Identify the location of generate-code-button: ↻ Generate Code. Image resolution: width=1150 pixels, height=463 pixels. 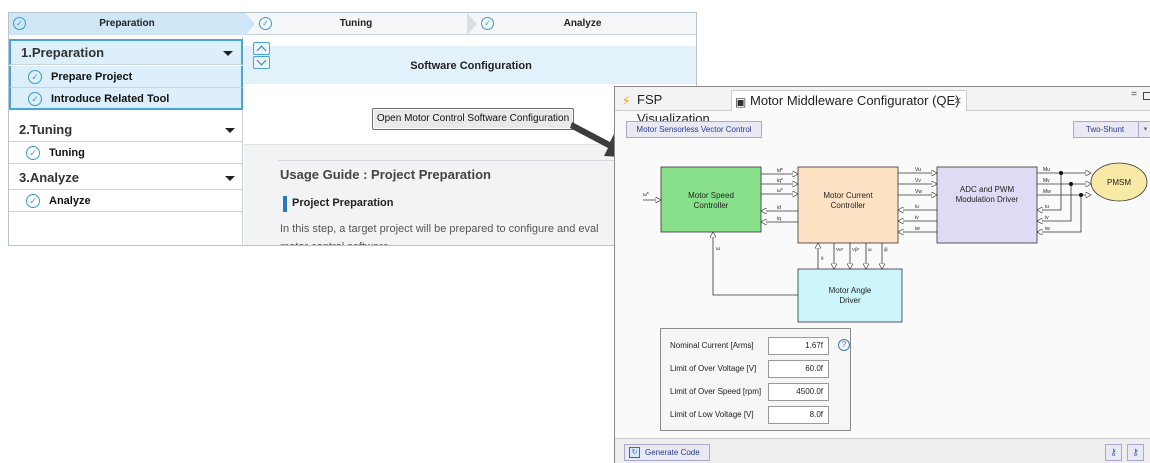
(667, 452).